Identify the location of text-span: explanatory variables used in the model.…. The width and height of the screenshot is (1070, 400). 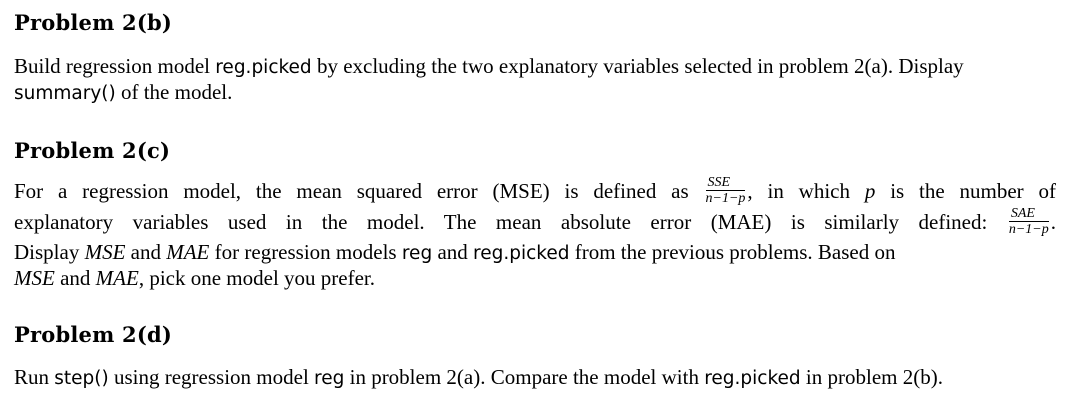
(501, 222).